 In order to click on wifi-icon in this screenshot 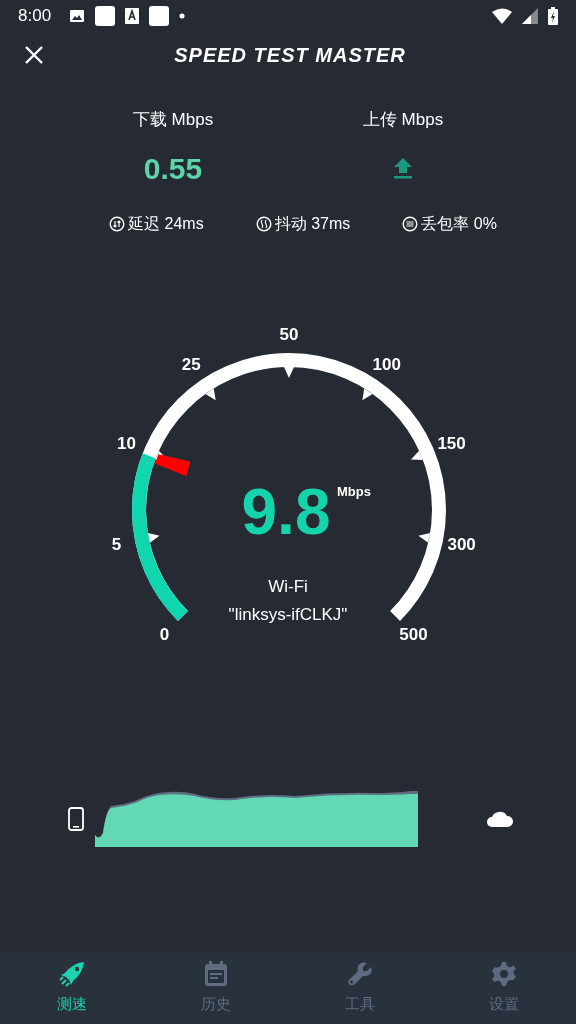, I will do `click(502, 16)`.